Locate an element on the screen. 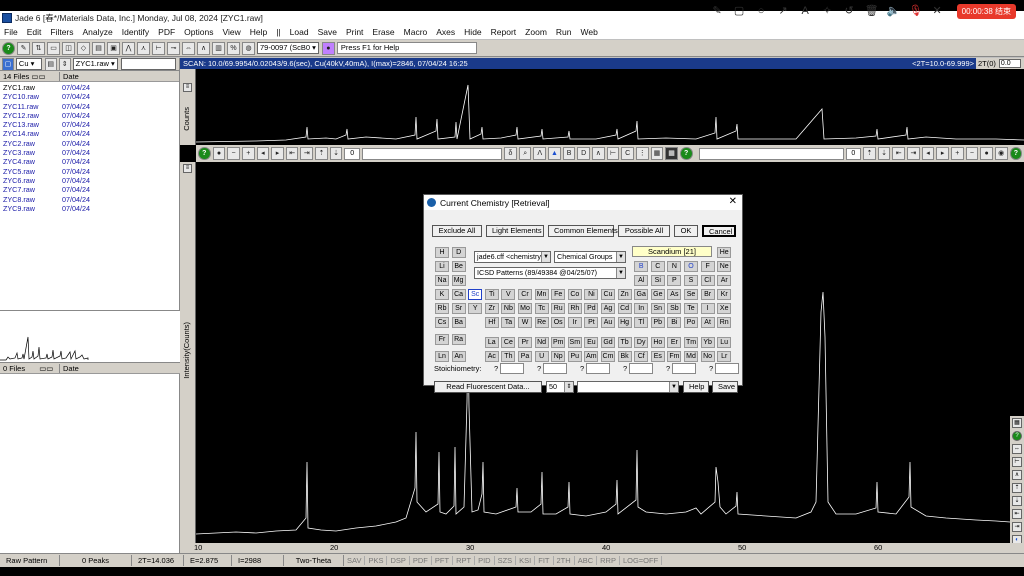 This screenshot has height=576, width=1024. sort-icon: ⇅ is located at coordinates (38, 48).